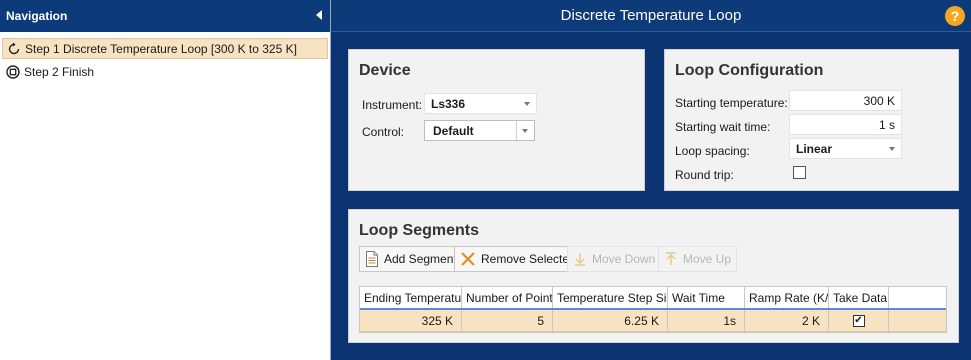  Describe the element at coordinates (453, 130) in the screenshot. I see `control-value: Default` at that location.